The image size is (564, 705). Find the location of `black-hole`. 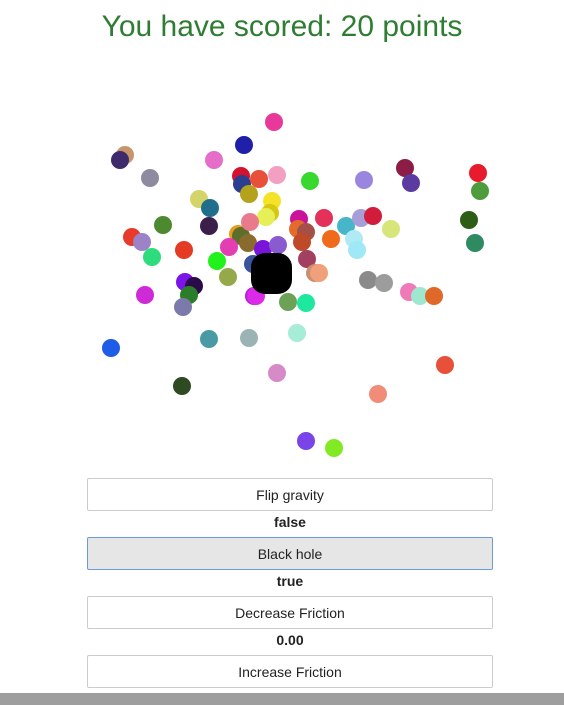

black-hole is located at coordinates (271, 273).